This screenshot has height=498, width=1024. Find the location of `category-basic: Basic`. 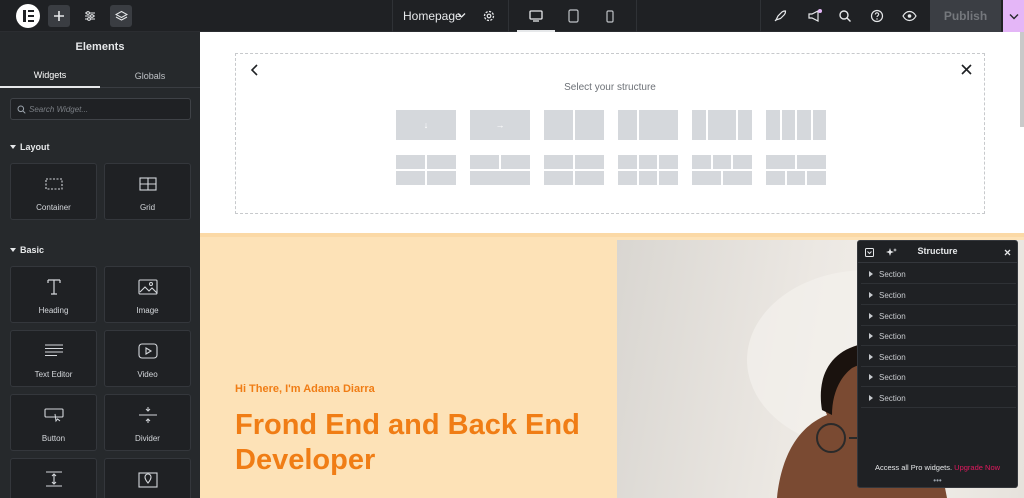

category-basic: Basic is located at coordinates (27, 250).